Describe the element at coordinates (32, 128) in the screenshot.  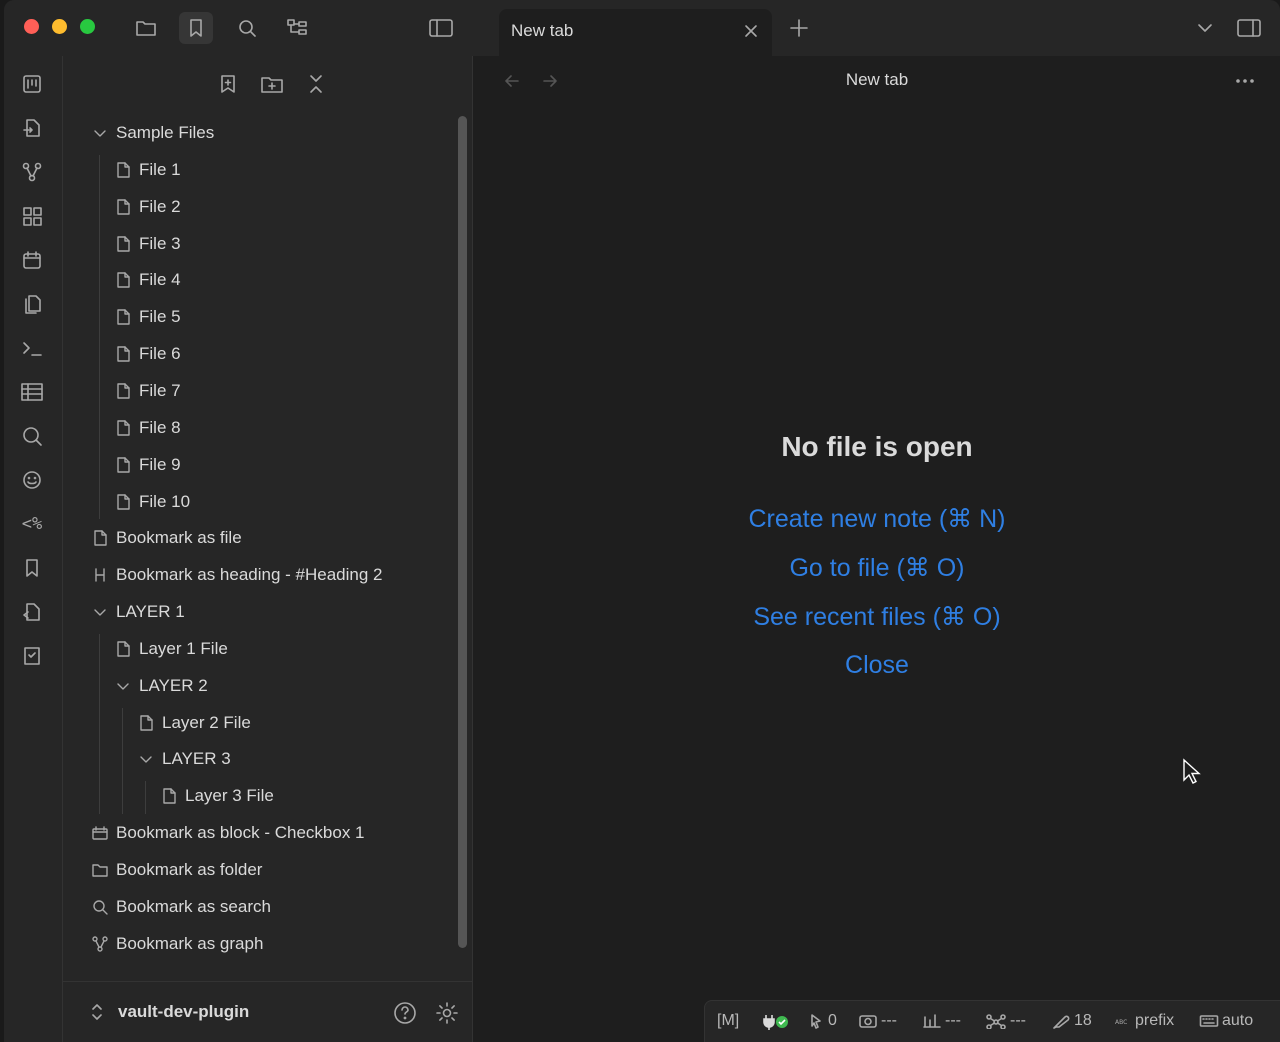
I see `open-file-button` at that location.